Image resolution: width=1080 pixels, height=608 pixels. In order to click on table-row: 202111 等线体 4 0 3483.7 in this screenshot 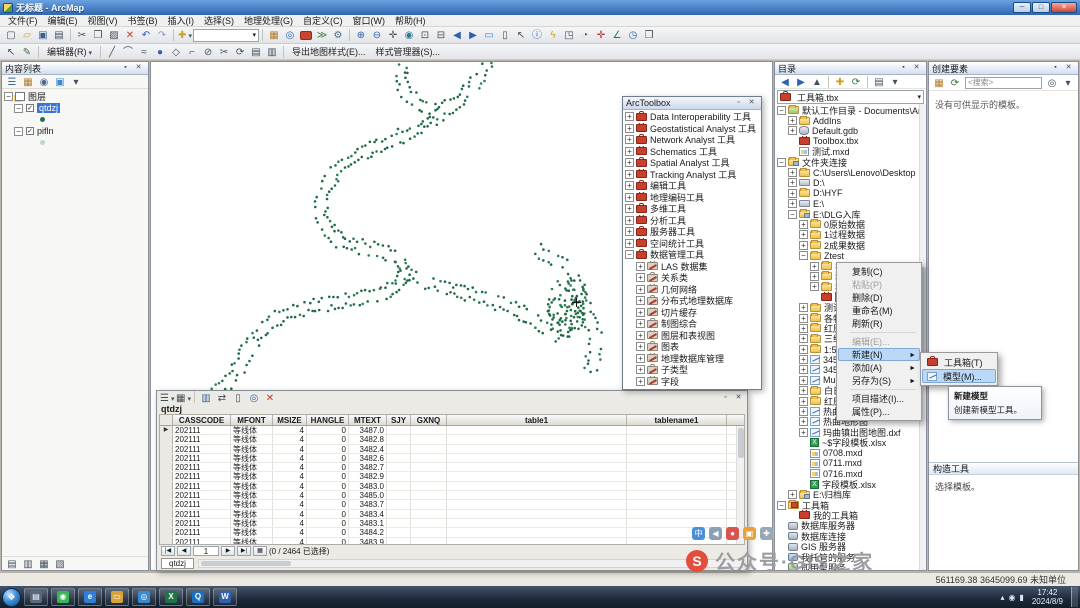, I will do `click(452, 505)`.